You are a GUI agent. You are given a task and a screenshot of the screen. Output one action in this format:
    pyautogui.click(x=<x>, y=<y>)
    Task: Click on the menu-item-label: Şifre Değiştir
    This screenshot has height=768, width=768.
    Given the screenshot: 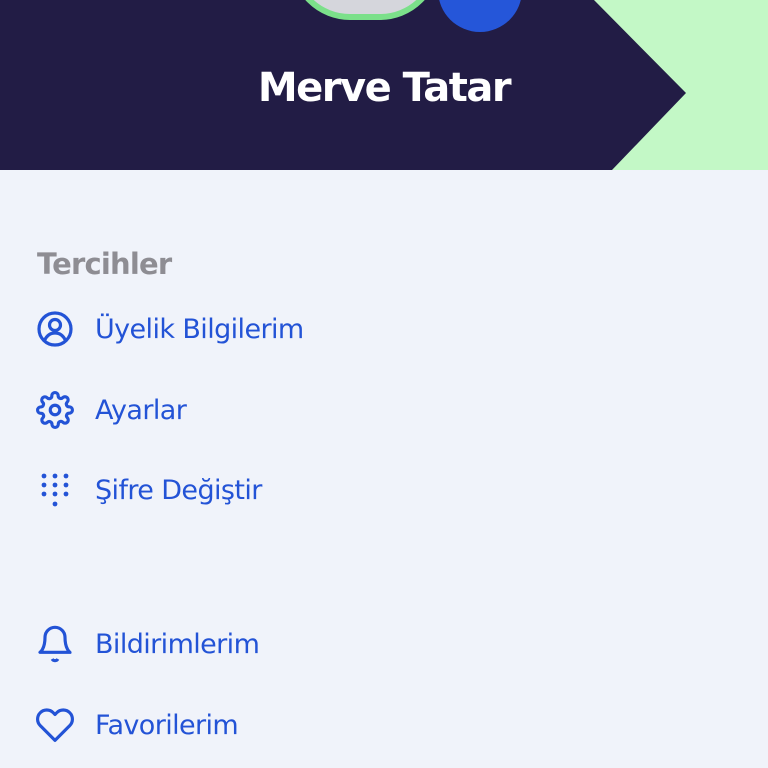 What is the action you would take?
    pyautogui.click(x=178, y=490)
    